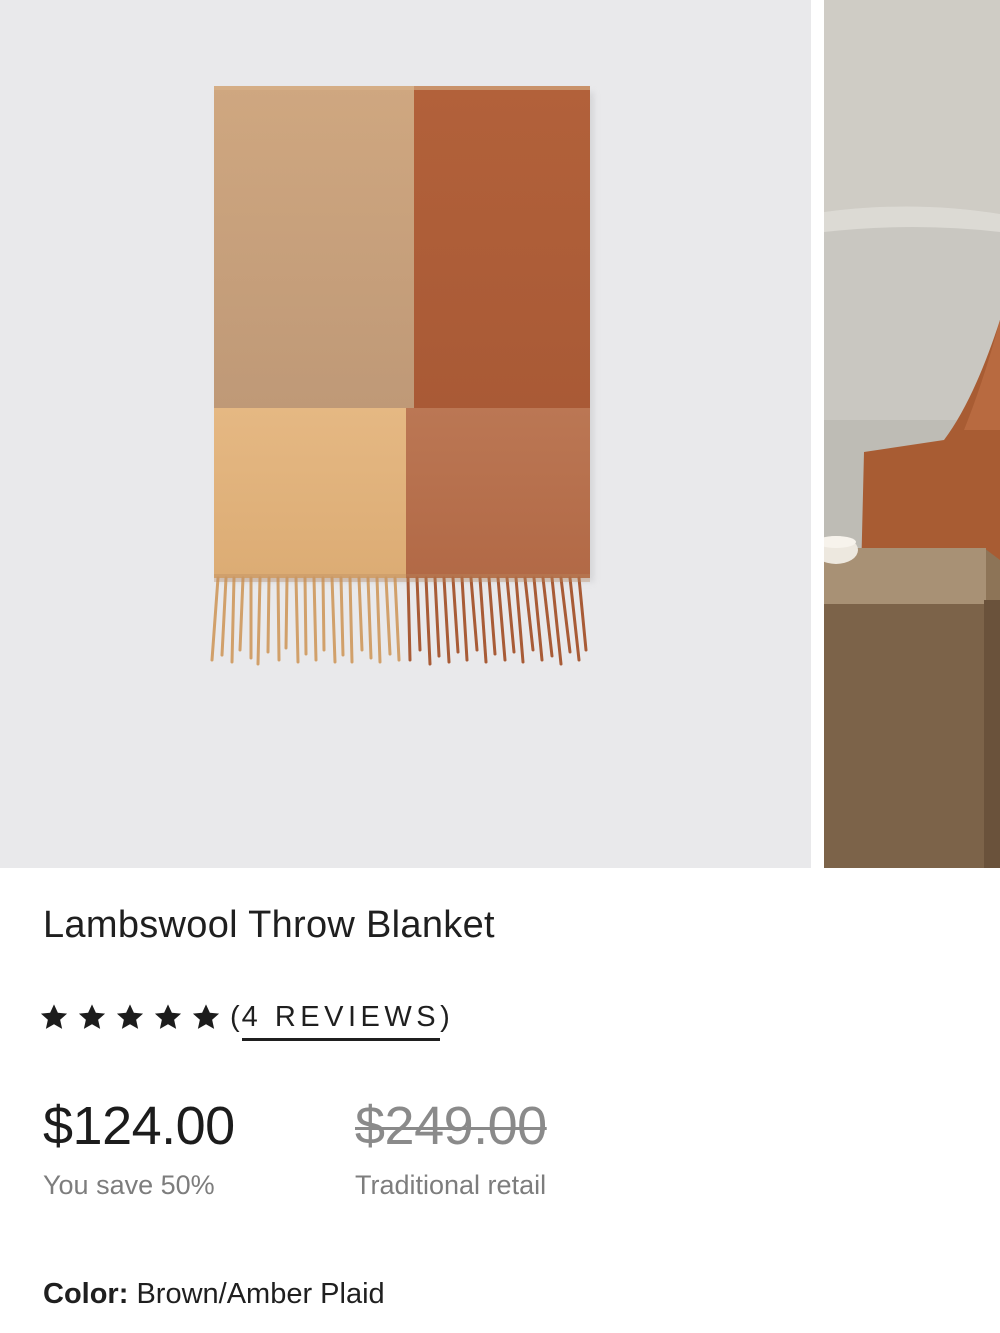  I want to click on reviews-link: ( 4 REVIEWS ), so click(341, 1017).